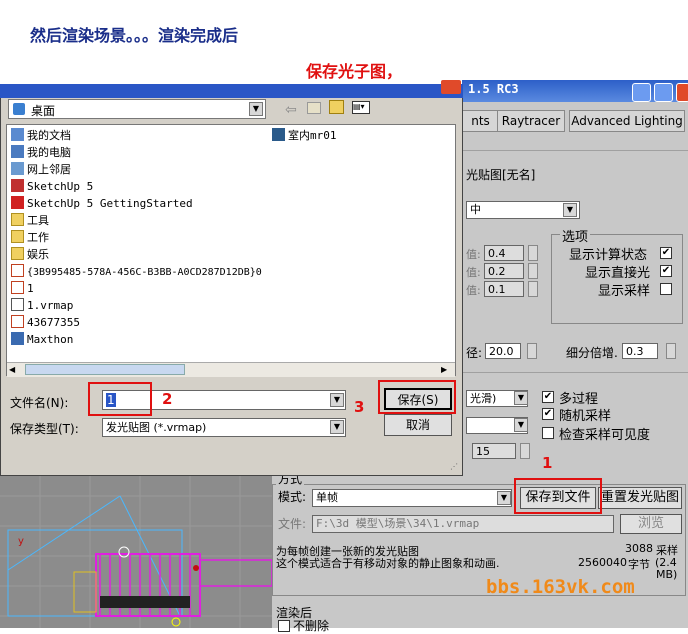 Image resolution: width=688 pixels, height=634 pixels. What do you see at coordinates (605, 435) in the screenshot?
I see `check-visibility-label: 检查采样可见度` at bounding box center [605, 435].